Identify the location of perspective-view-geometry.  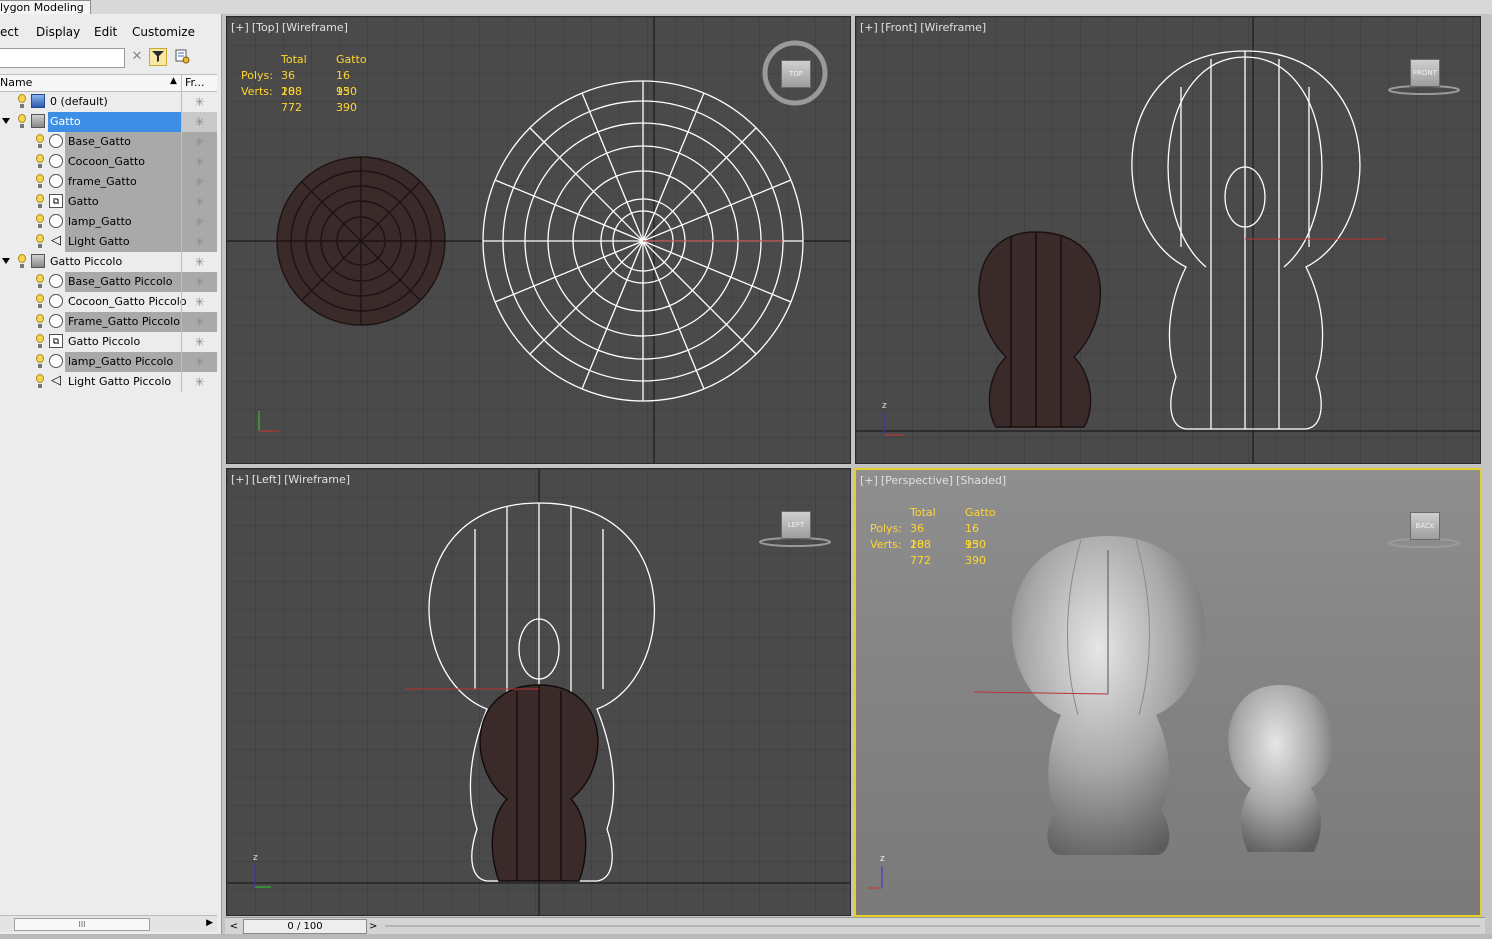
(1216, 695).